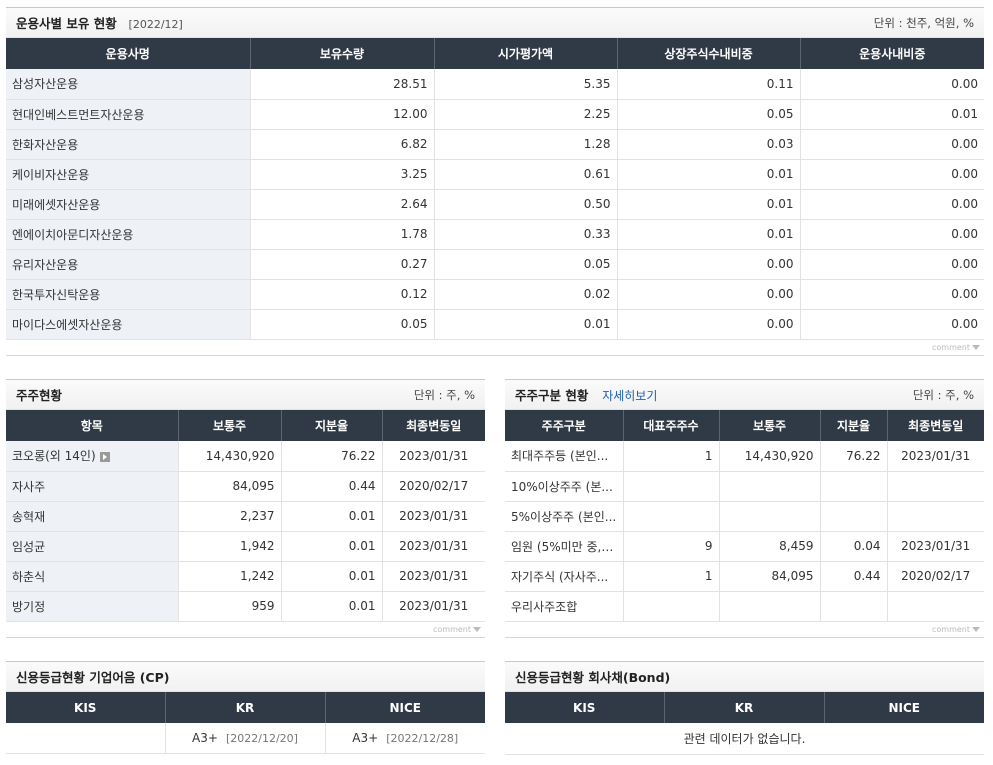 The width and height of the screenshot is (993, 765). What do you see at coordinates (128, 114) in the screenshot?
I see `fund-name-cell: 현대인베스트먼트자산운용` at bounding box center [128, 114].